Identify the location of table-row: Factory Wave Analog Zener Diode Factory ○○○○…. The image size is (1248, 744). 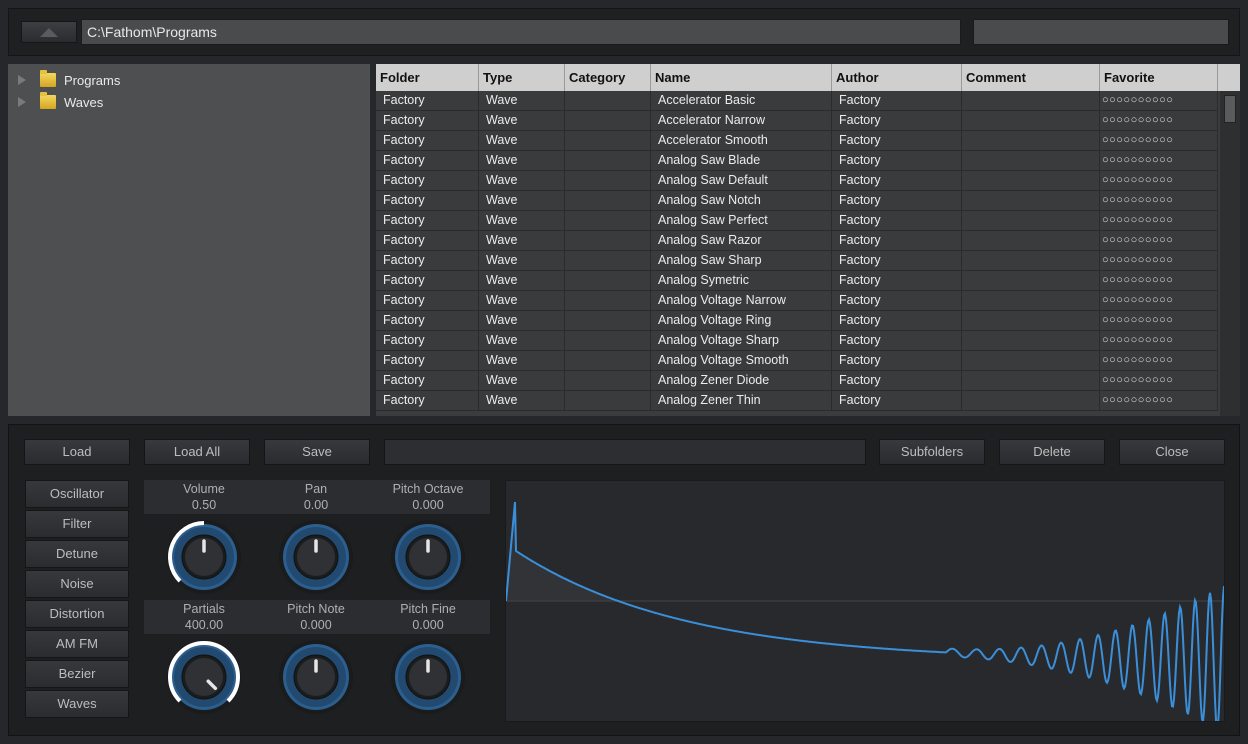
(798, 381).